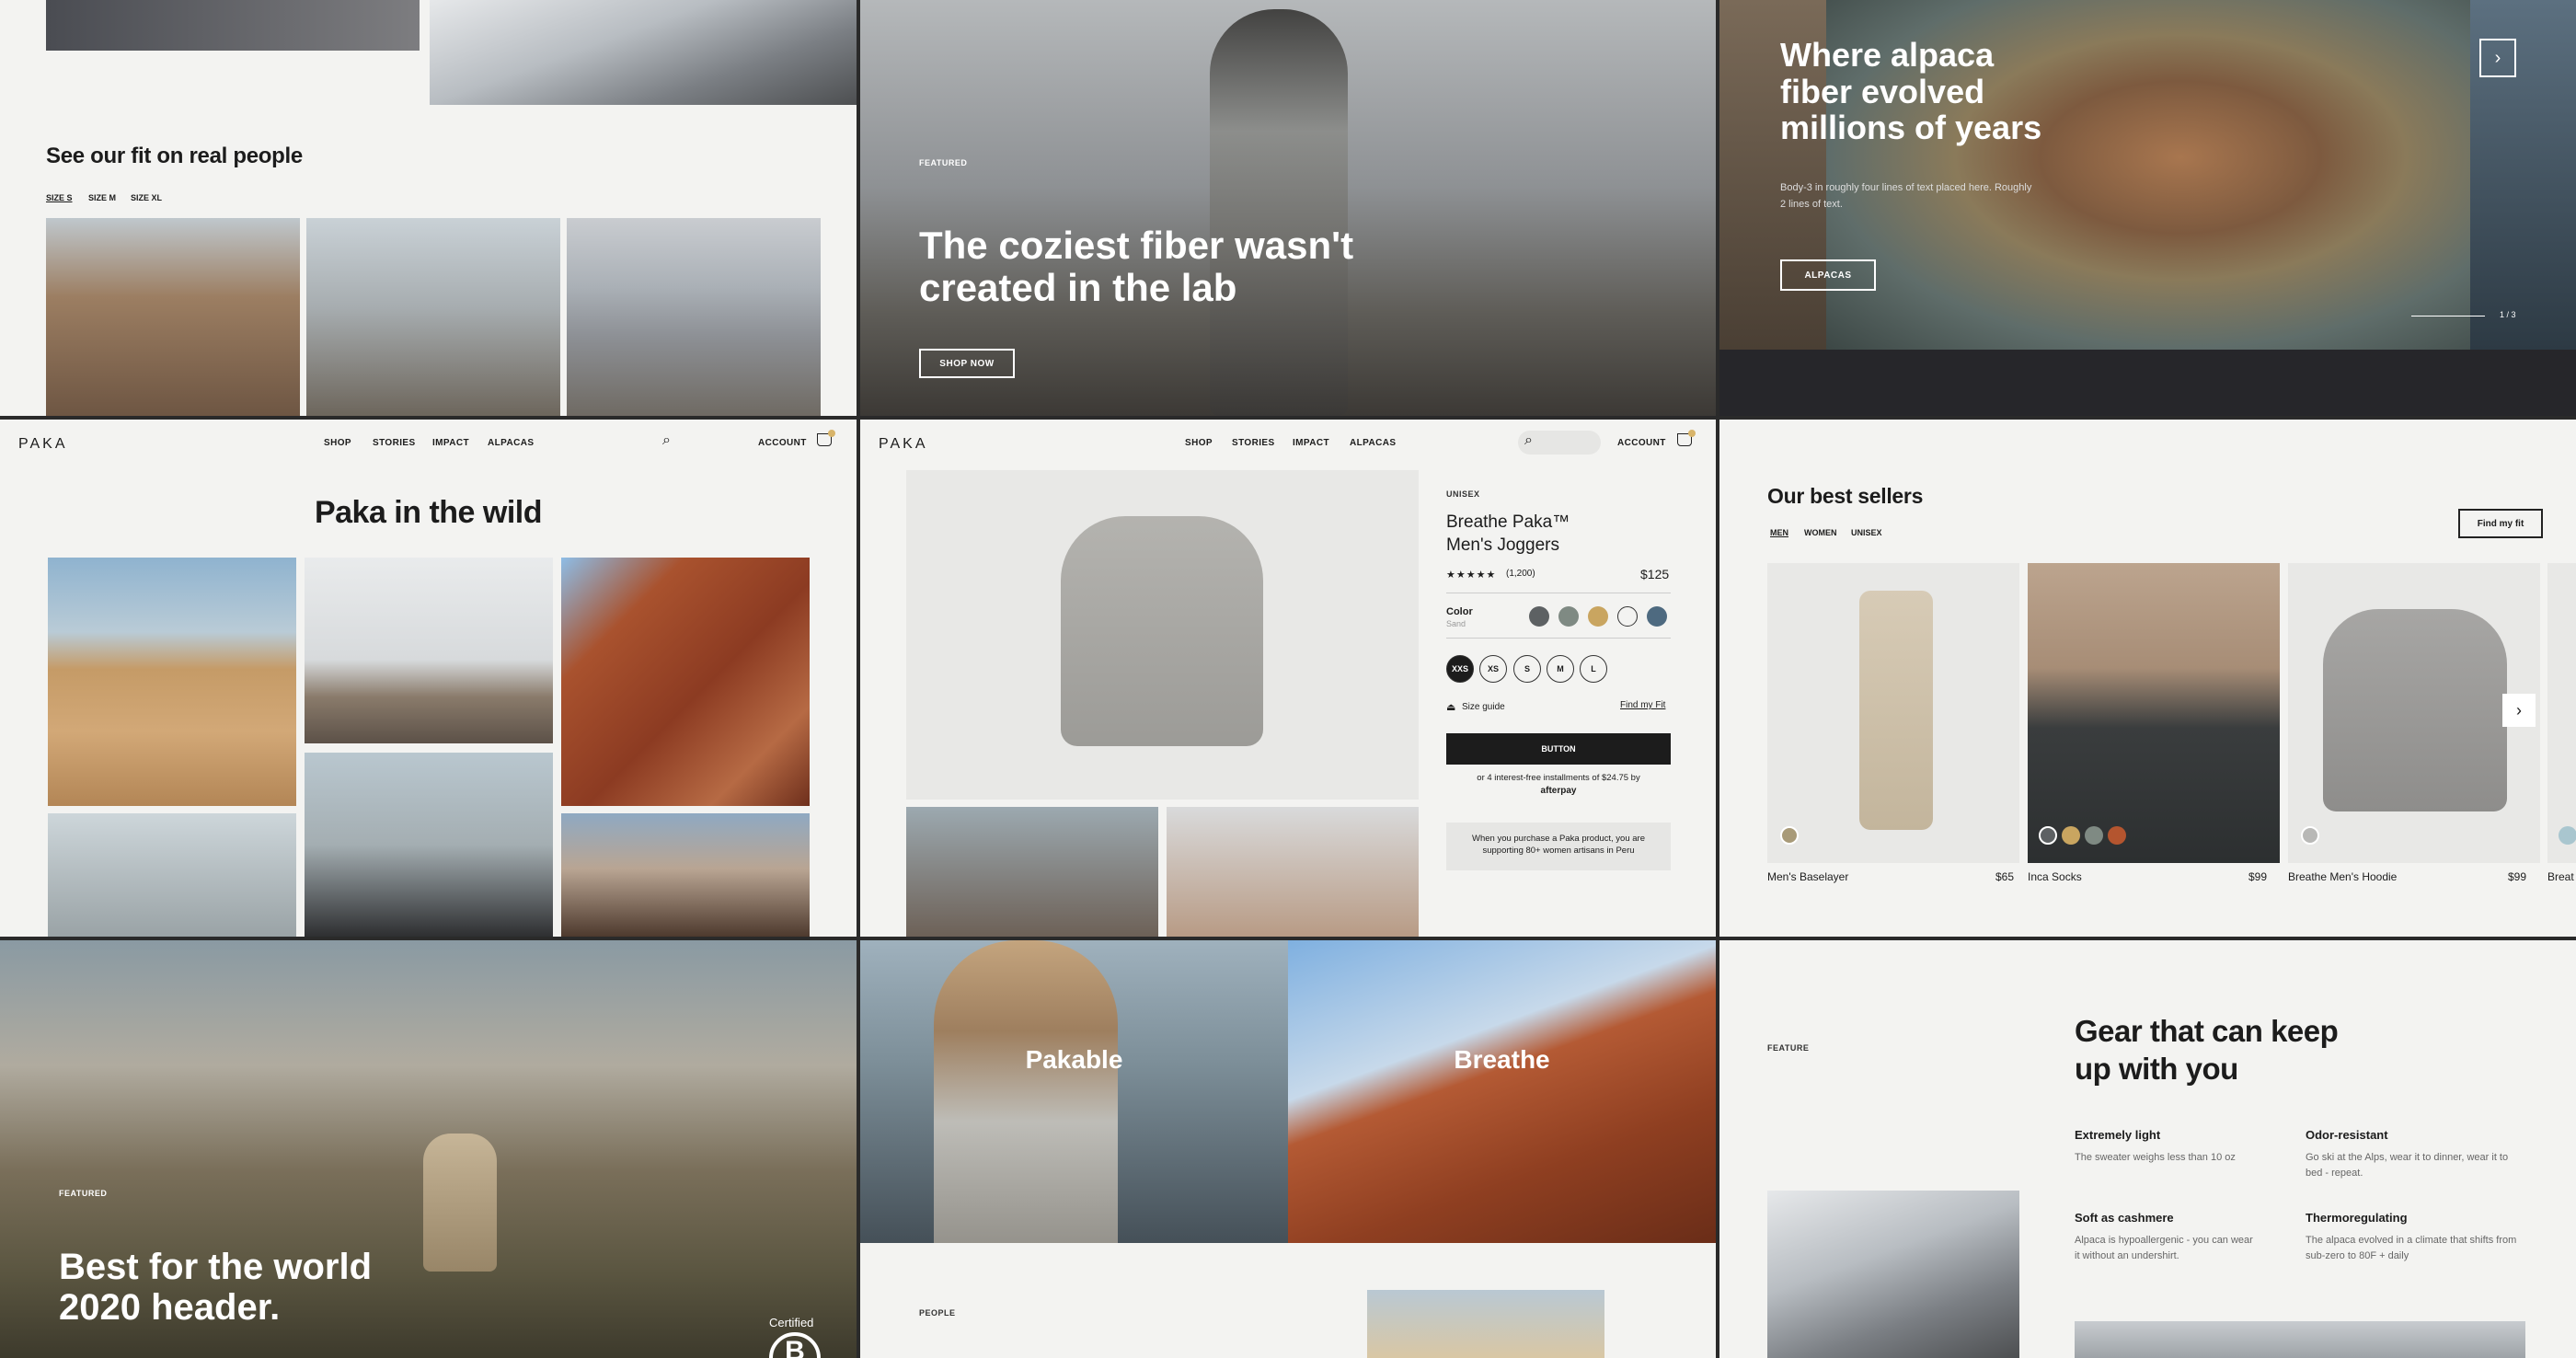  What do you see at coordinates (1893, 1274) in the screenshot?
I see `gear-photo-left` at bounding box center [1893, 1274].